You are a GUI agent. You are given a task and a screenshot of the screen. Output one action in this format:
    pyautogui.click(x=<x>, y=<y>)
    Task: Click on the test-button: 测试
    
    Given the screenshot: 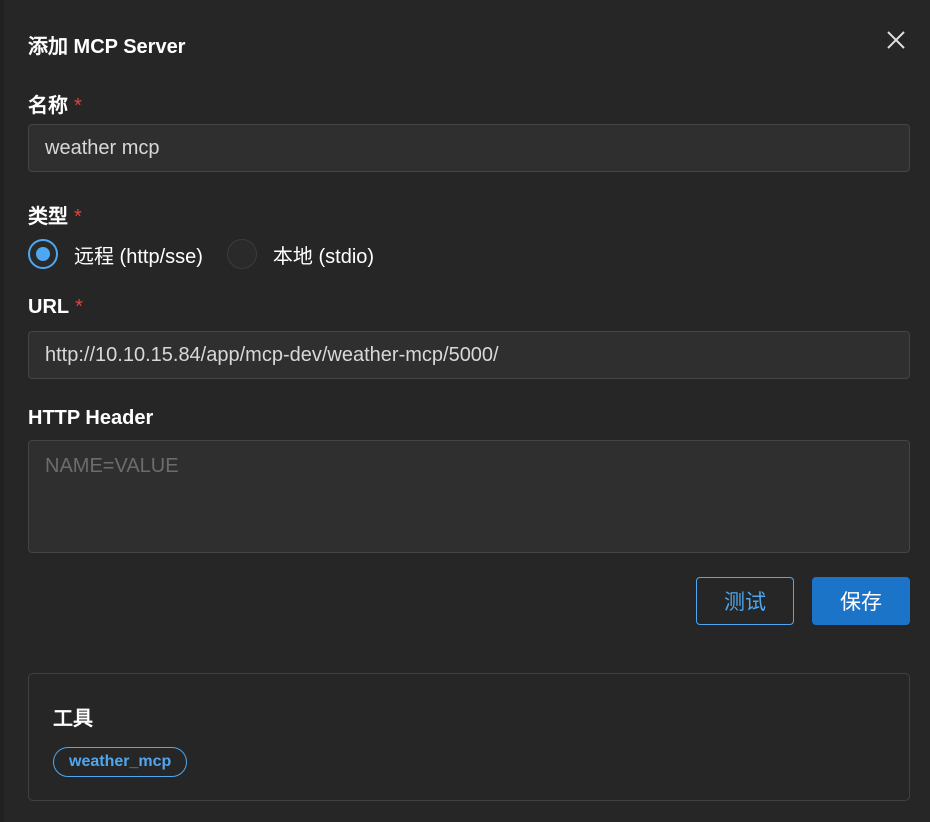 What is the action you would take?
    pyautogui.click(x=745, y=601)
    